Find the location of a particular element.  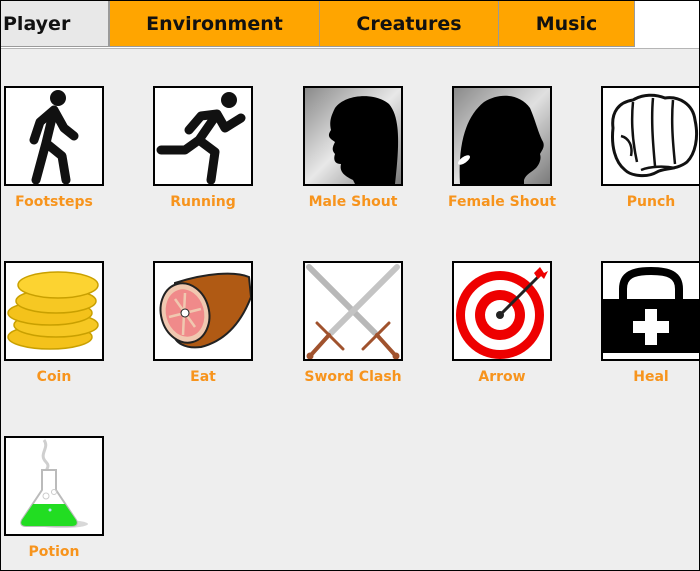

tab-label: Environment is located at coordinates (214, 23).